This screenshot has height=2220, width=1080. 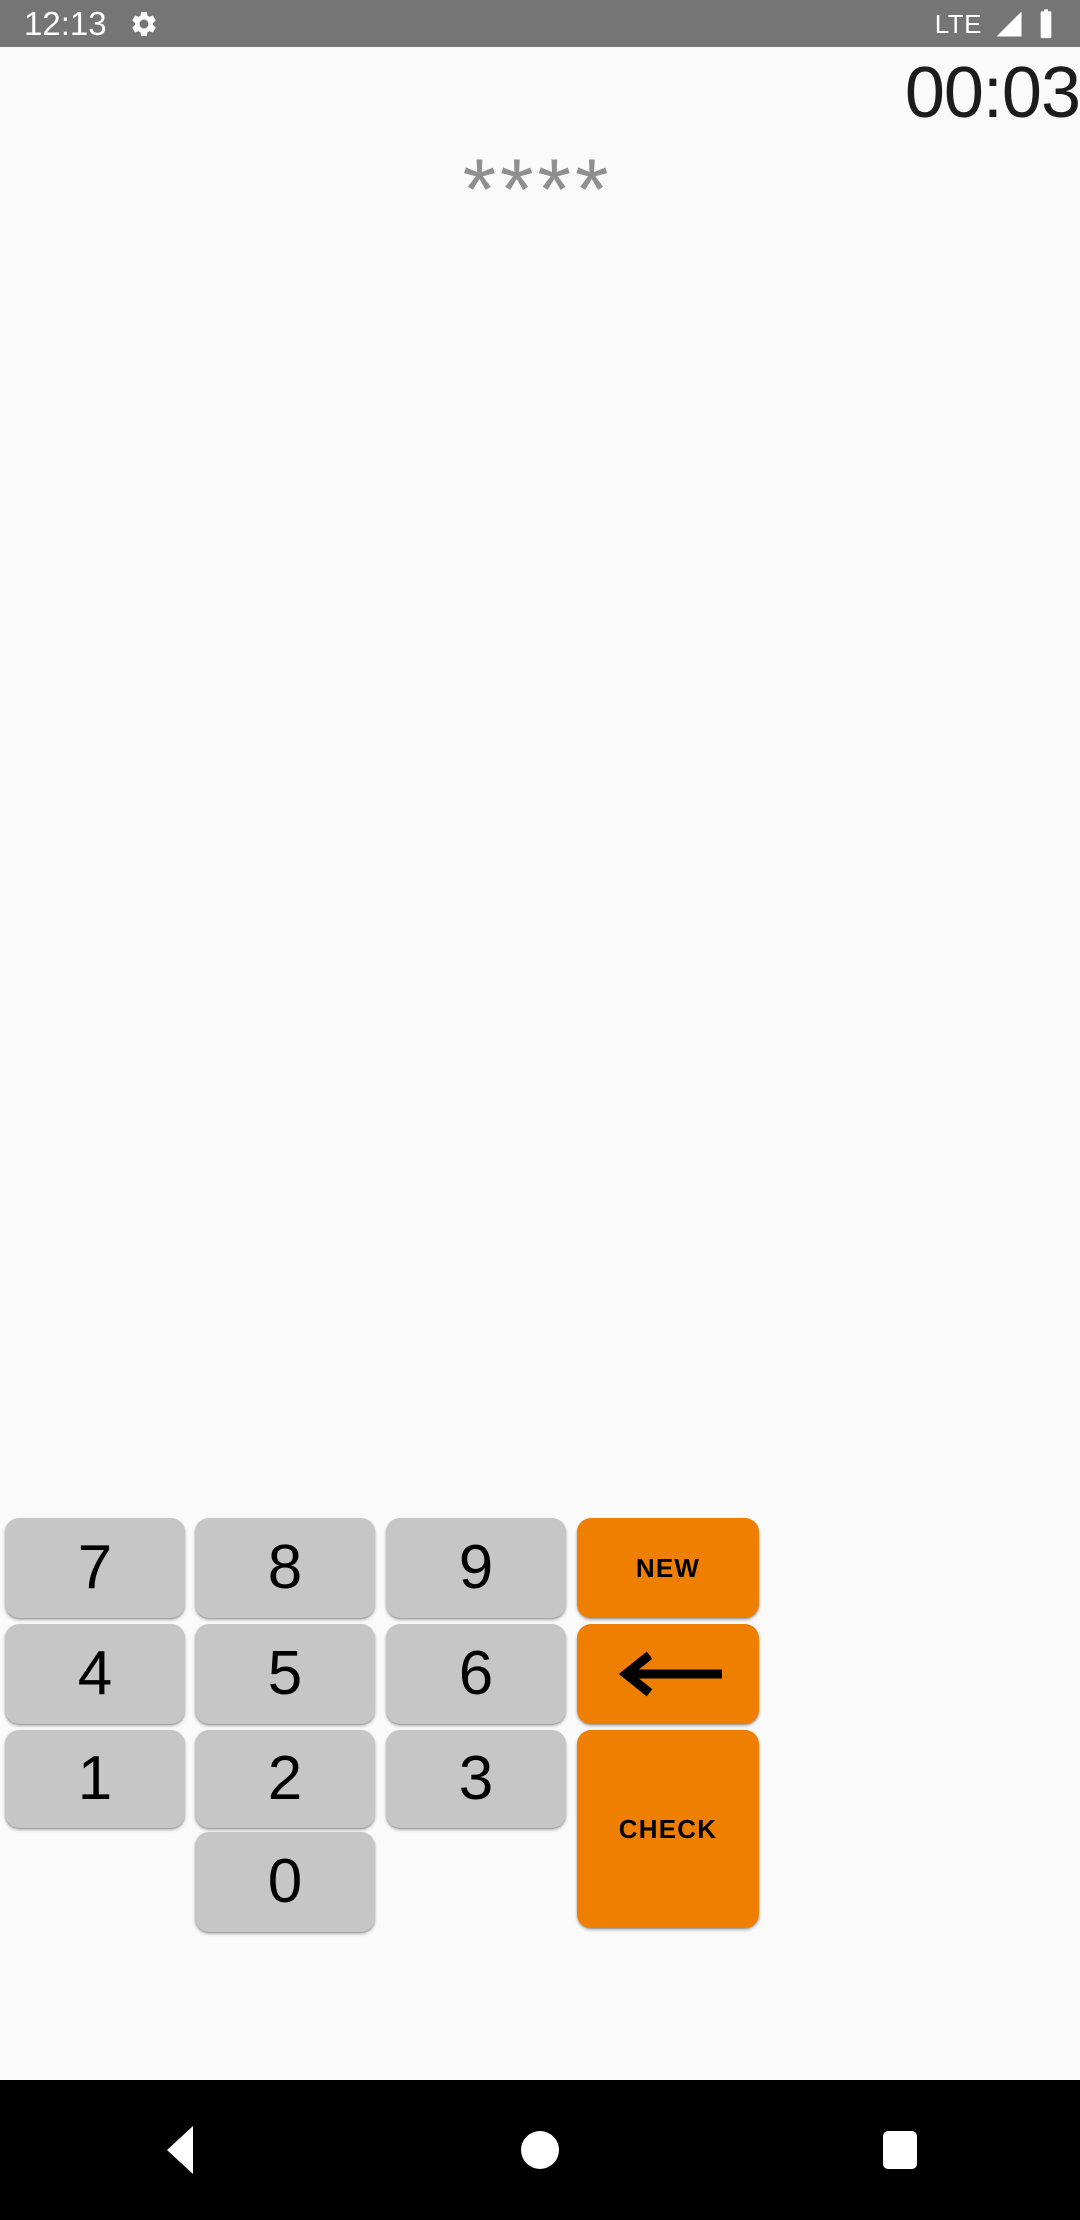 I want to click on nav-recents-button, so click(x=900, y=2150).